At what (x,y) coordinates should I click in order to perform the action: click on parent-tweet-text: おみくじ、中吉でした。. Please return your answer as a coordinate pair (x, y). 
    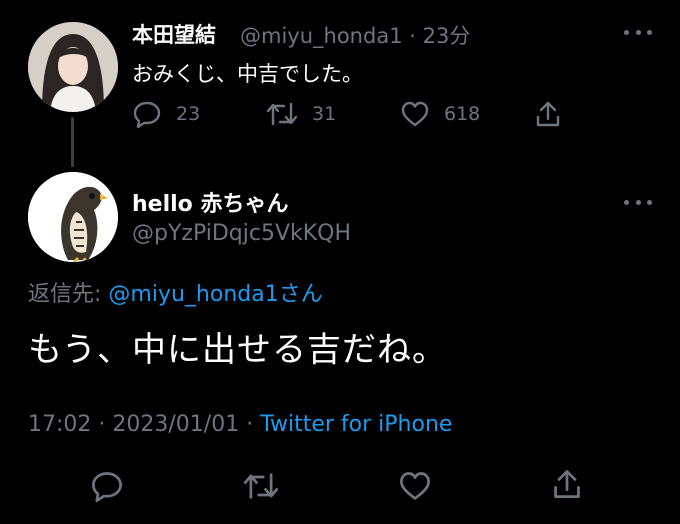
    Looking at the image, I should click on (247, 74).